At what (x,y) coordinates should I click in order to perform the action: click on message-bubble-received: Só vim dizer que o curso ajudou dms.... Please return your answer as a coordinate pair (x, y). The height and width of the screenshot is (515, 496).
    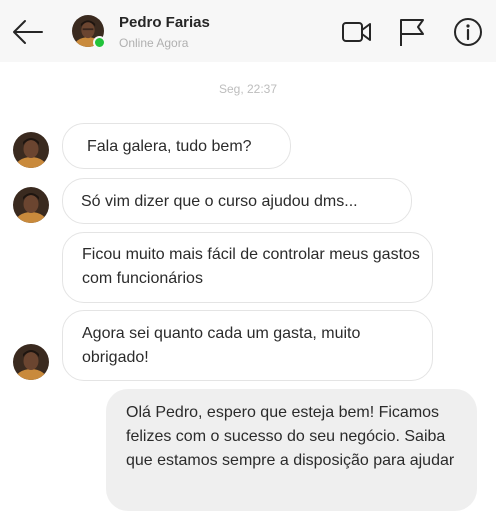
    Looking at the image, I should click on (237, 201).